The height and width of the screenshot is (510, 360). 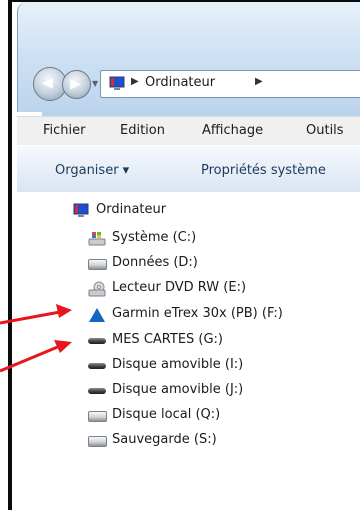 What do you see at coordinates (47, 83) in the screenshot?
I see `arrow-left-icon: ◀` at bounding box center [47, 83].